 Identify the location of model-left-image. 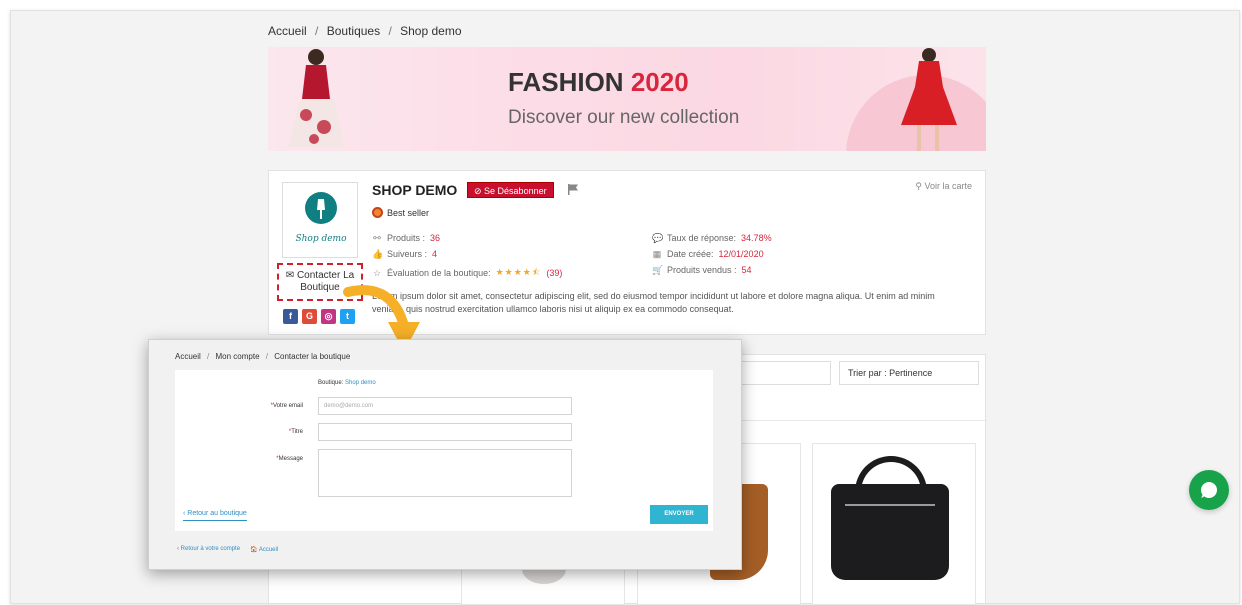
(316, 98).